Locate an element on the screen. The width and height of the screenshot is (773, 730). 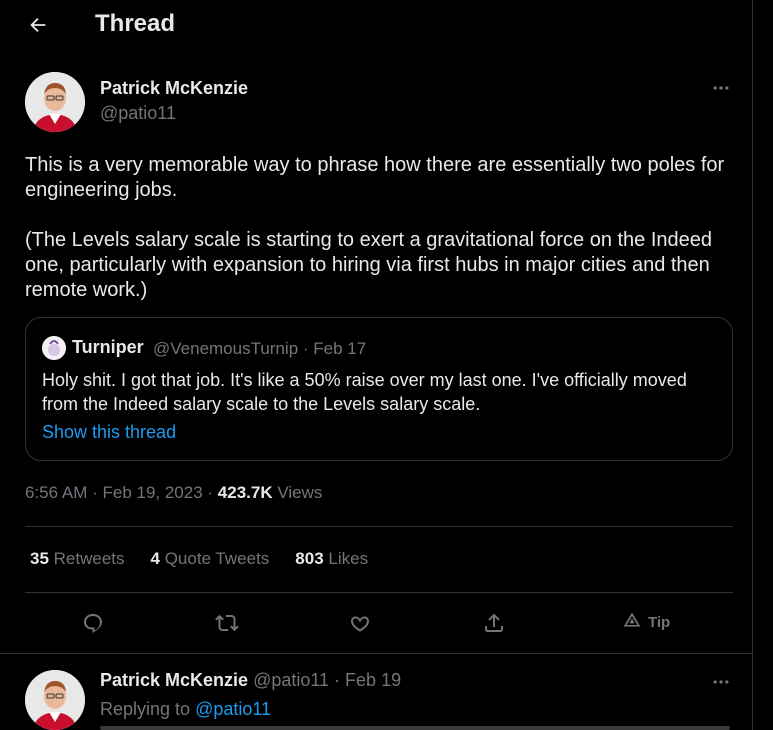
truncated-reply-text is located at coordinates (415, 727).